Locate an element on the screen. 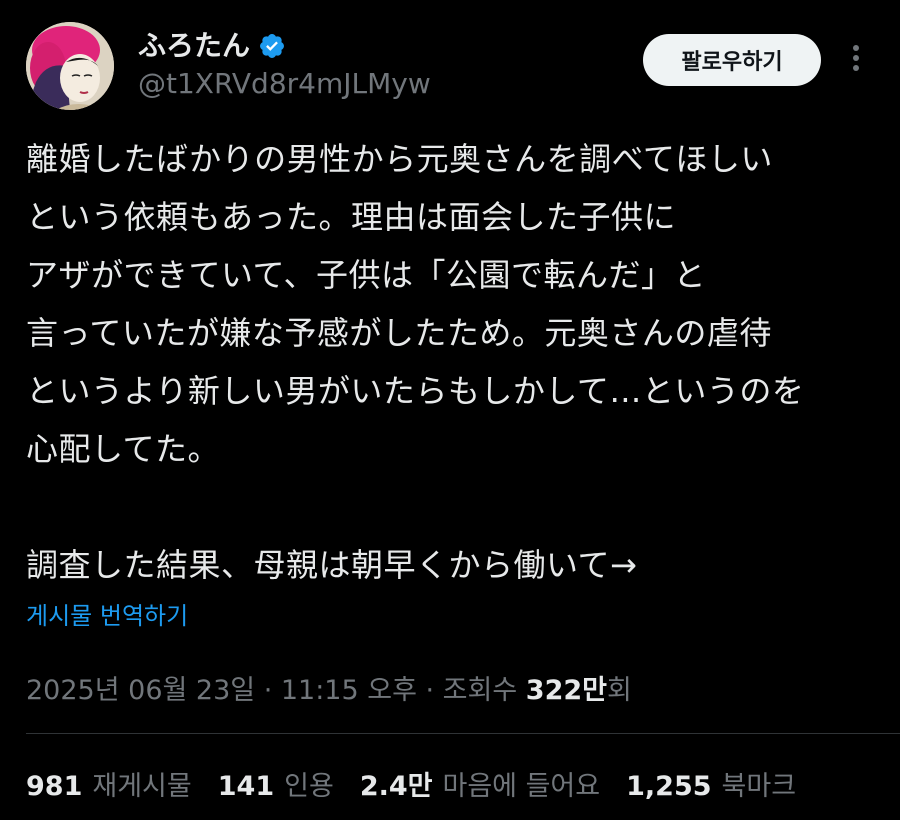 The width and height of the screenshot is (900, 820). post-text-line: 調査した結果、母親は朝早くから働いて→ is located at coordinates (332, 565).